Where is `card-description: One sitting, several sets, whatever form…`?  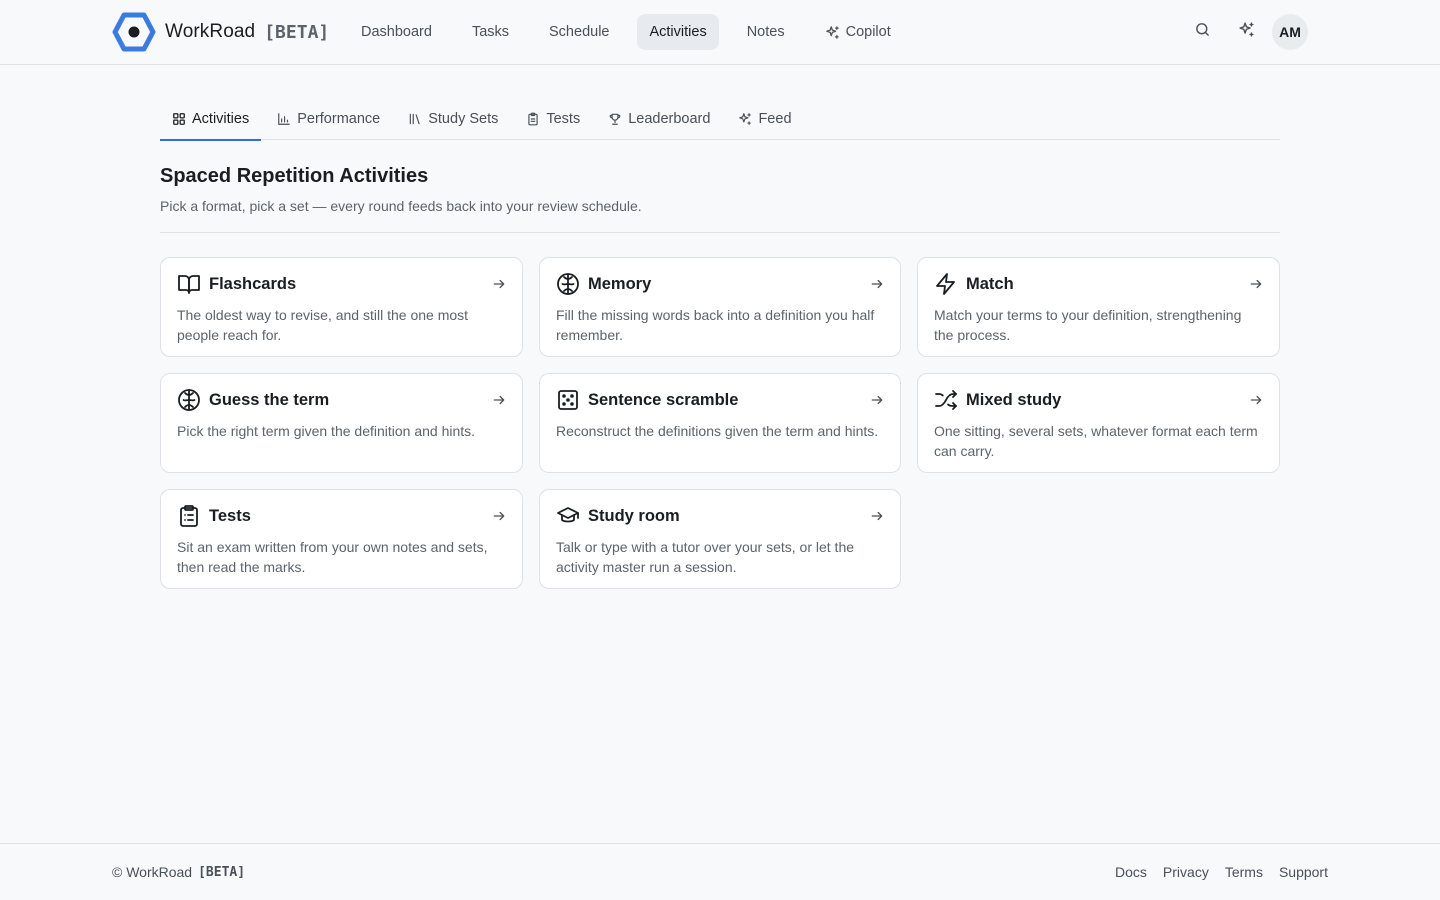 card-description: One sitting, several sets, whatever form… is located at coordinates (1096, 441).